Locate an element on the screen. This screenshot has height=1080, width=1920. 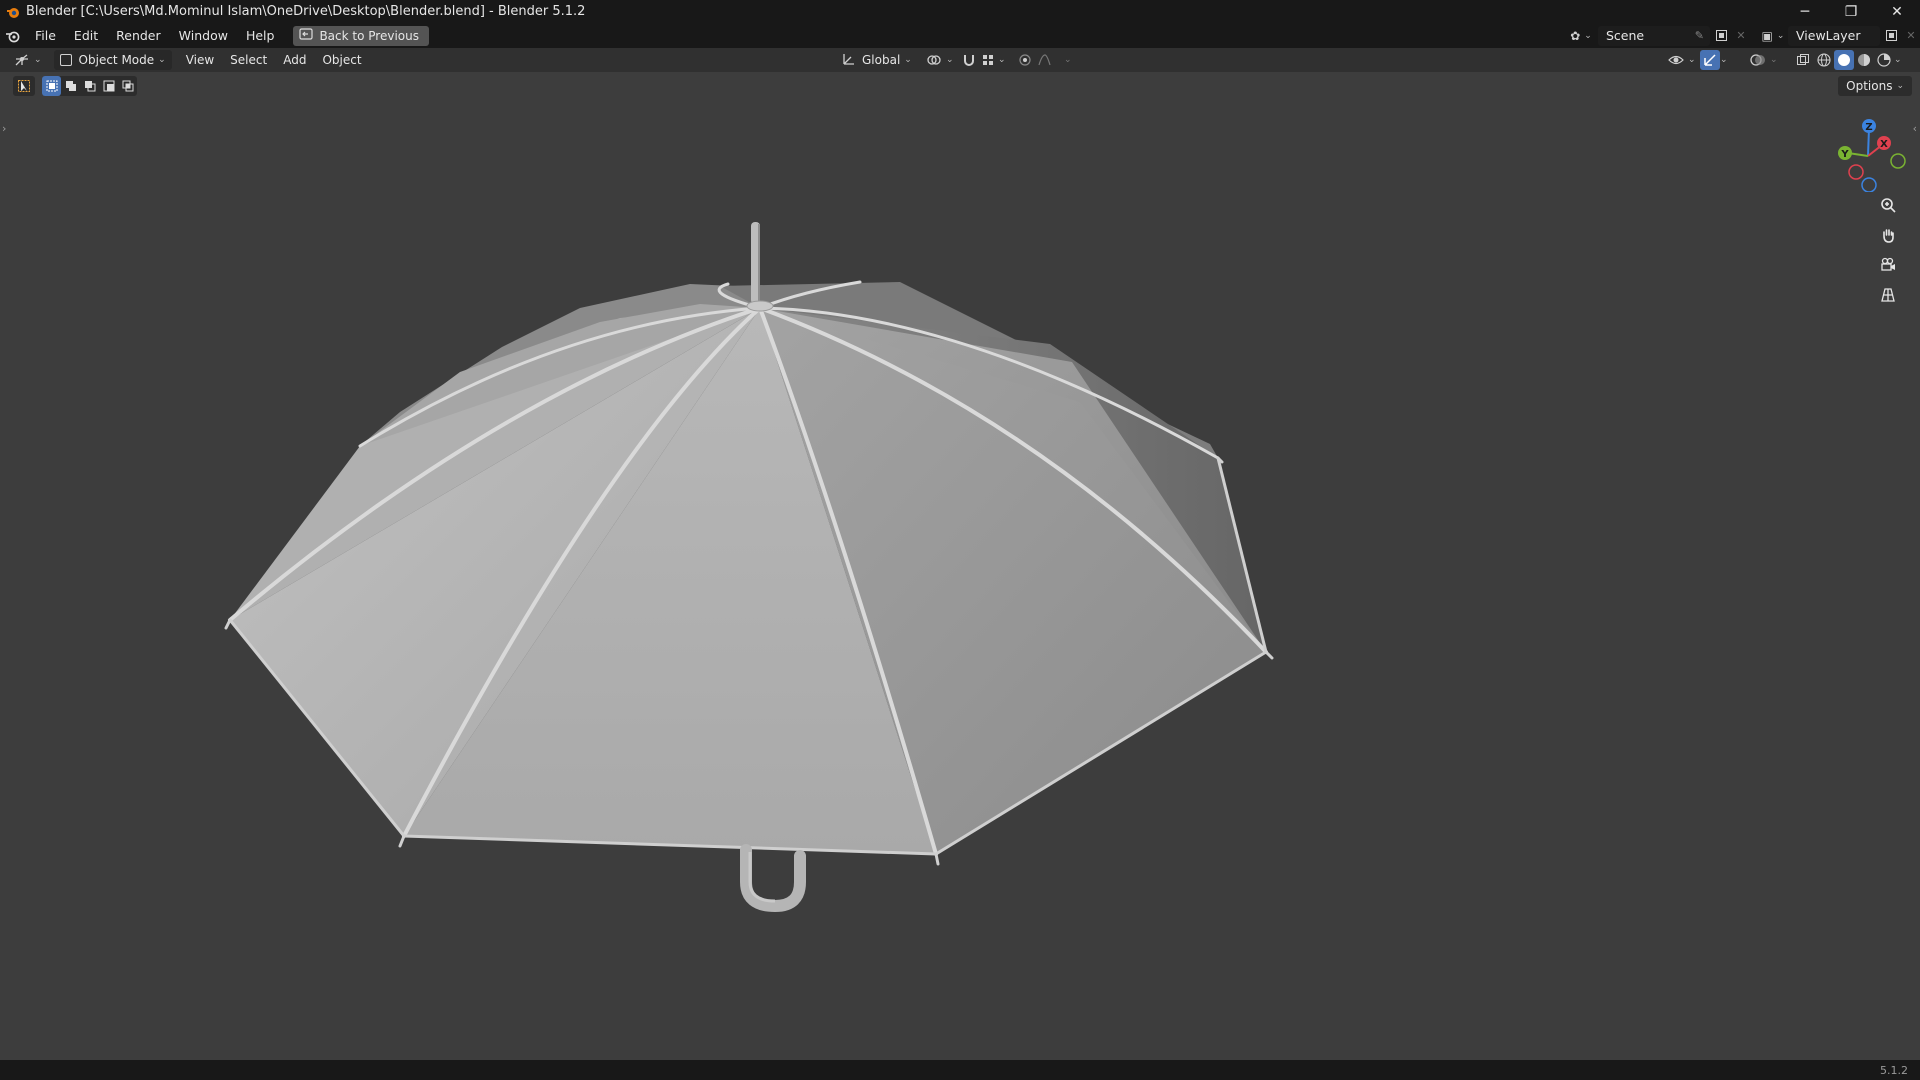
editor-type-icon: ⌄ is located at coordinates (28, 60).